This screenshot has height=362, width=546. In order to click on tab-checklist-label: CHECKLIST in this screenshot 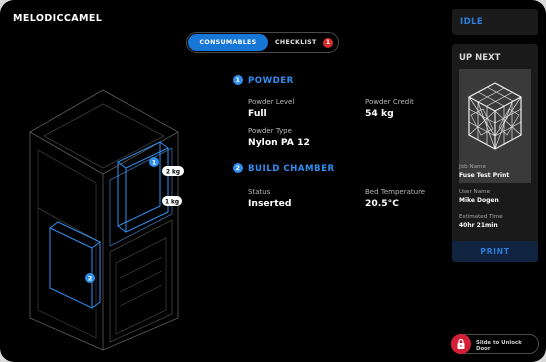, I will do `click(296, 42)`.